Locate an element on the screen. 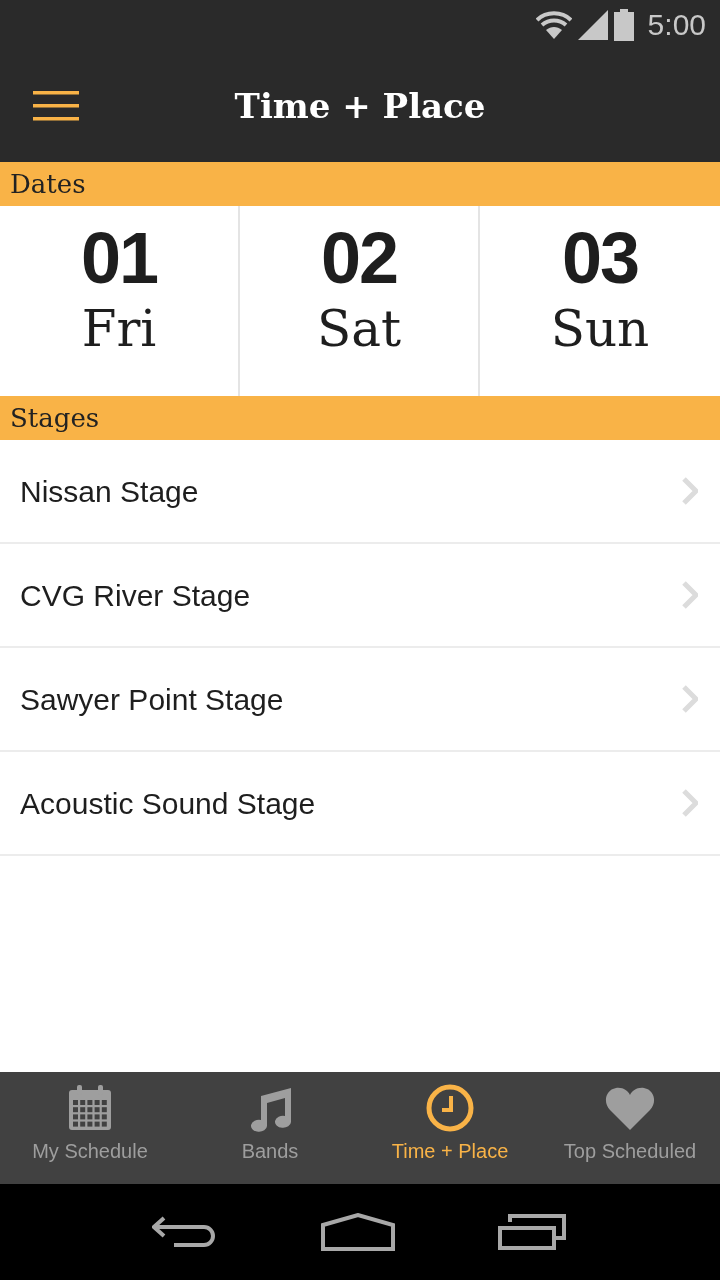 The image size is (720, 1280). stage-row: Nissan Stage is located at coordinates (360, 492).